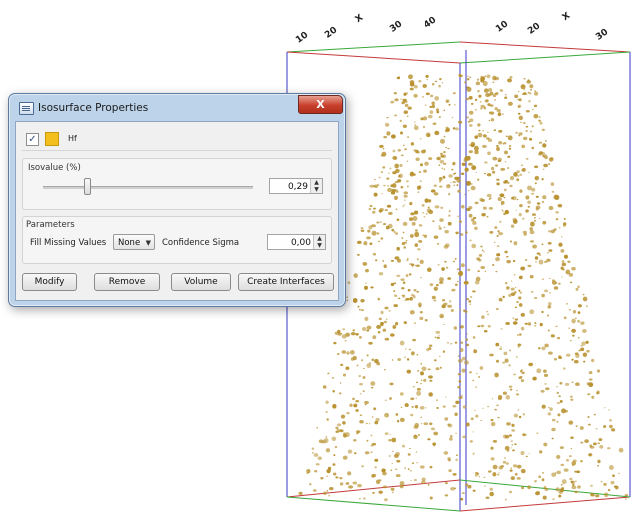 This screenshot has height=517, width=632. Describe the element at coordinates (296, 242) in the screenshot. I see `confidence-sigma-spinbox: 0,00 ▲ ▼` at that location.